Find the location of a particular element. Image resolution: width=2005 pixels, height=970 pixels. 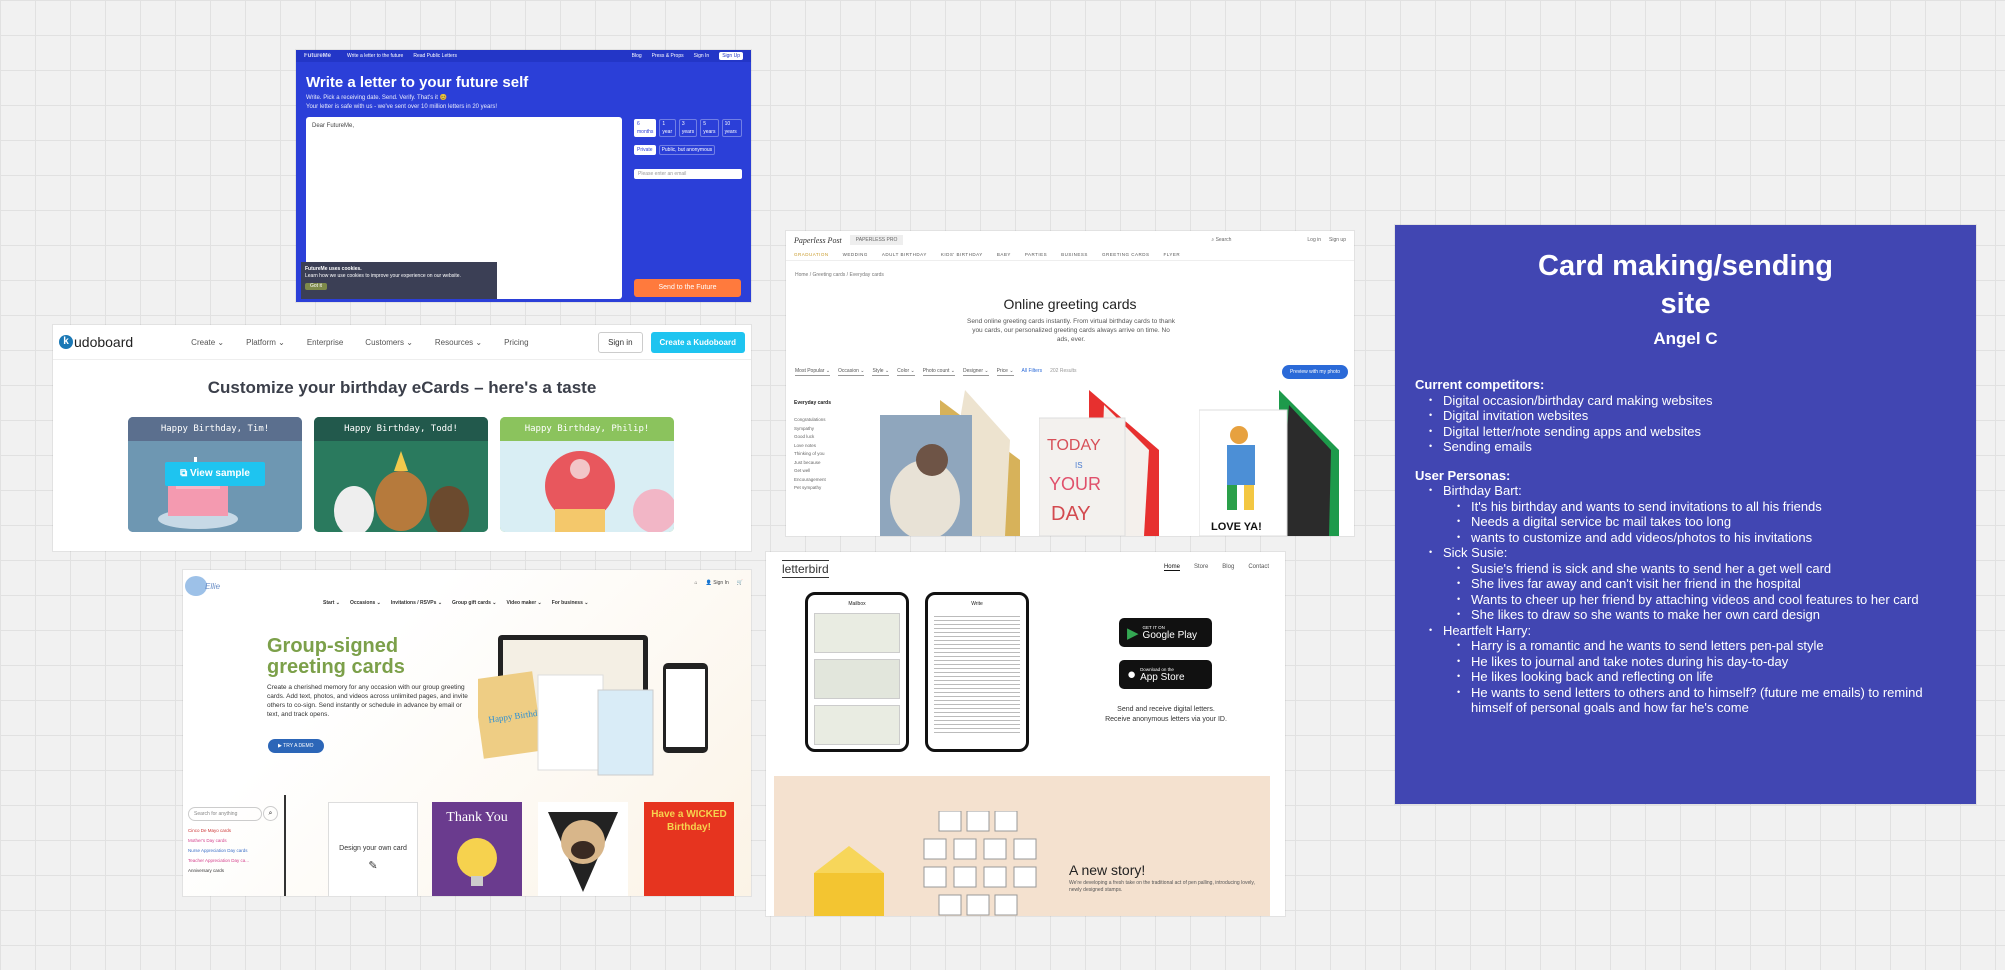

category-tab: GREETING CARDS is located at coordinates (1126, 254).